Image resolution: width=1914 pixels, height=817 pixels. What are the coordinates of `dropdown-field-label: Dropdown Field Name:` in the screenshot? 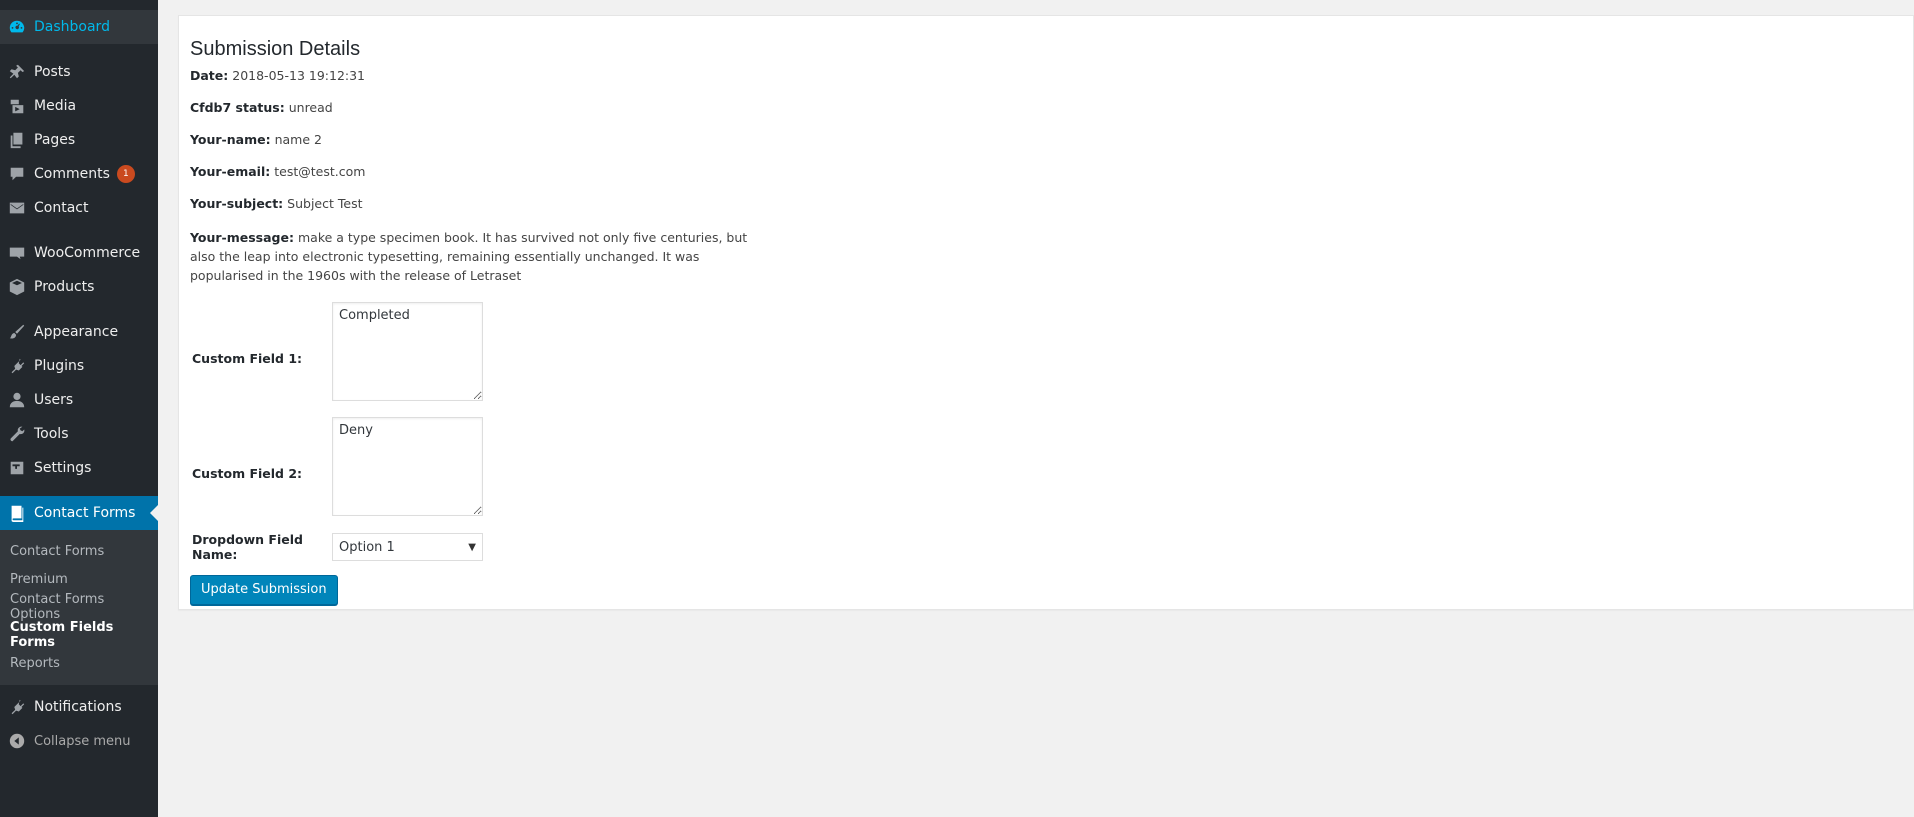 It's located at (247, 547).